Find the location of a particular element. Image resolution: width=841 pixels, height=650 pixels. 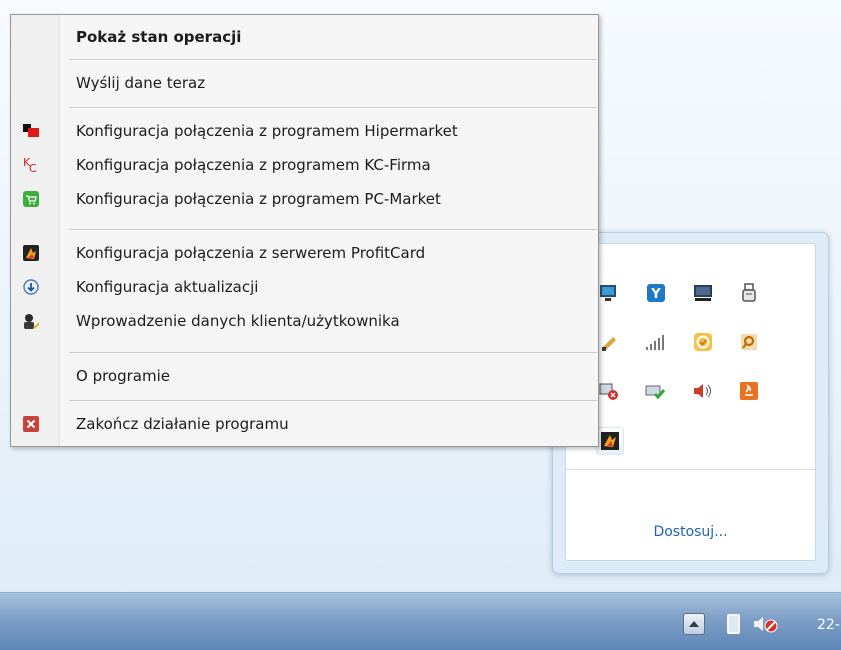

speaker-muted-icon is located at coordinates (768, 624).